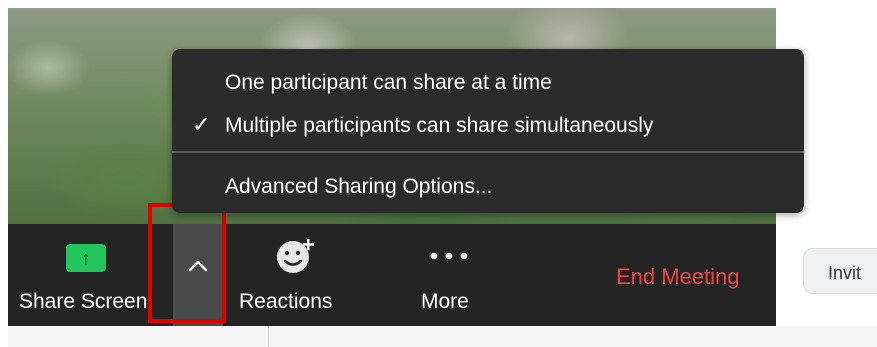 This screenshot has height=347, width=877. I want to click on share-screen-icon: ↑, so click(86, 258).